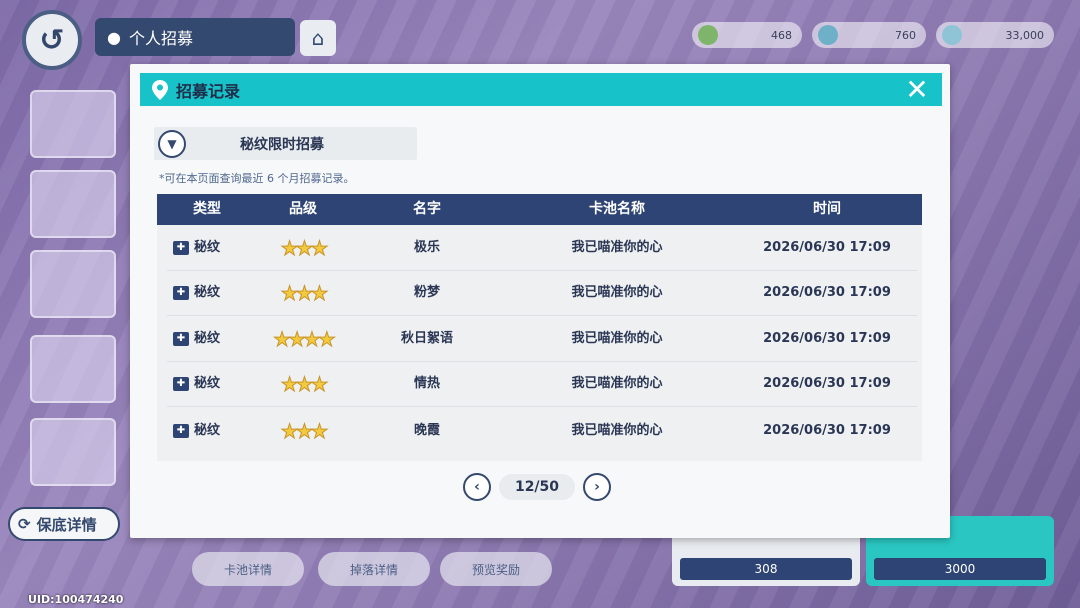 Image resolution: width=1080 pixels, height=608 pixels. Describe the element at coordinates (827, 209) in the screenshot. I see `col-time: 时间` at that location.